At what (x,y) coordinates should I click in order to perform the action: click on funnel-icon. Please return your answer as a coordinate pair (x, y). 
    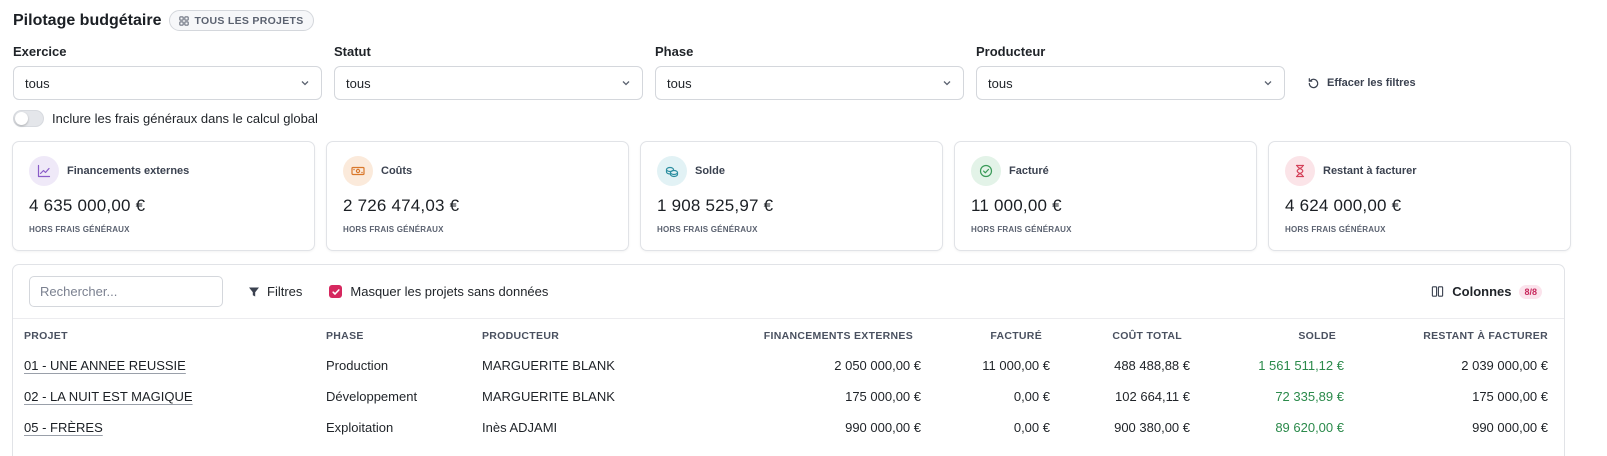
    Looking at the image, I should click on (254, 291).